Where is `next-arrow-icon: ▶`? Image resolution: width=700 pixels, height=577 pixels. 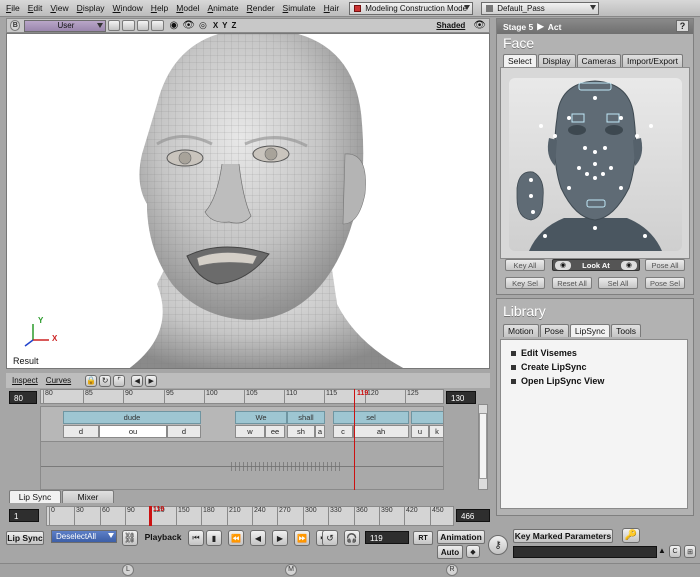 next-arrow-icon: ▶ is located at coordinates (151, 380).